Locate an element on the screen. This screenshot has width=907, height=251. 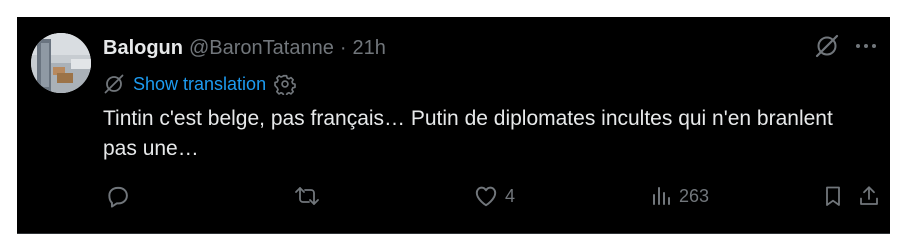
gear-icon is located at coordinates (285, 84).